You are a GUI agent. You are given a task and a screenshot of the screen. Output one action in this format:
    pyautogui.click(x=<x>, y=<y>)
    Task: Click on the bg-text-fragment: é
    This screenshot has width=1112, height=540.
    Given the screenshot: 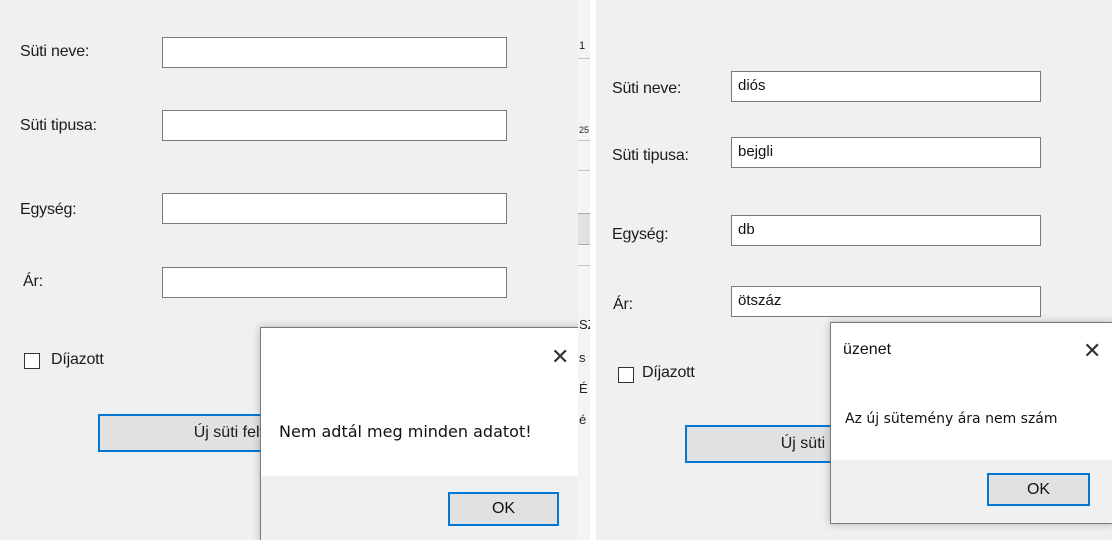 What is the action you would take?
    pyautogui.click(x=583, y=419)
    